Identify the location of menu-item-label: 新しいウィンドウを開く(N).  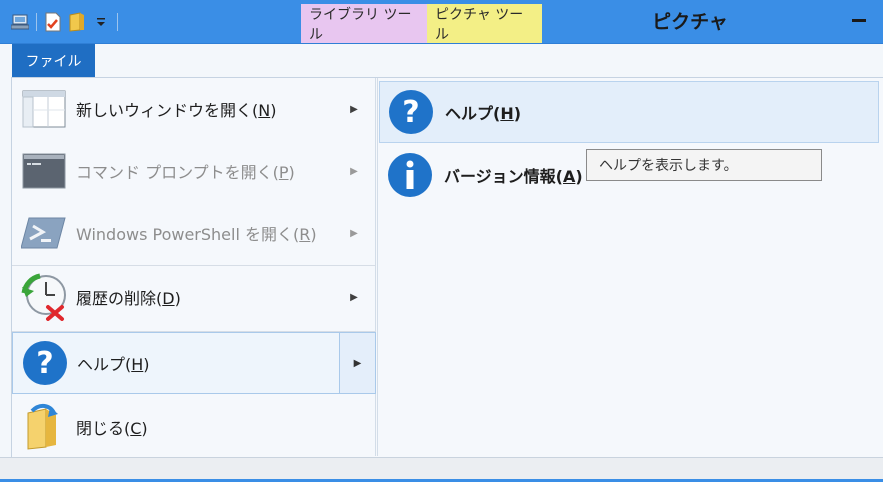
(176, 110).